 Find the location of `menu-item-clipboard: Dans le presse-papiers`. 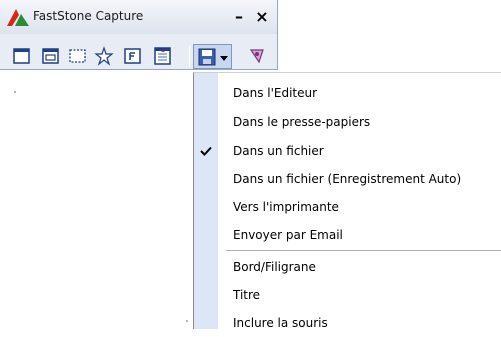

menu-item-clipboard: Dans le presse-papiers is located at coordinates (347, 122).